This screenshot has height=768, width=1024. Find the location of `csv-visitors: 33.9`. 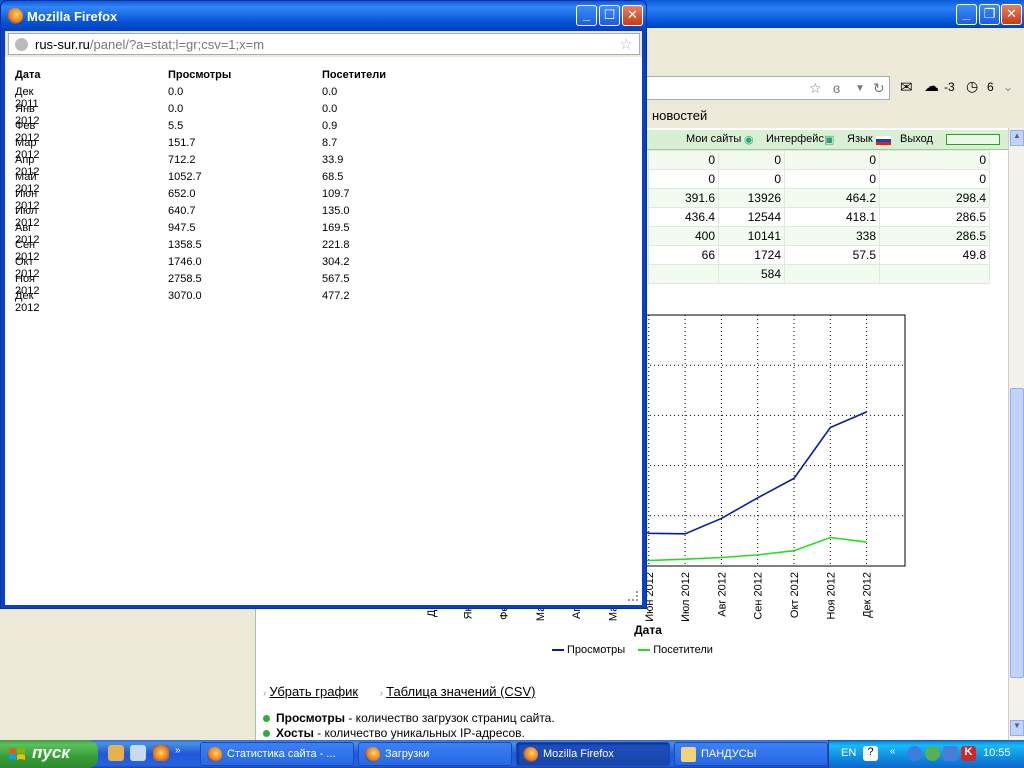

csv-visitors: 33.9 is located at coordinates (333, 160).